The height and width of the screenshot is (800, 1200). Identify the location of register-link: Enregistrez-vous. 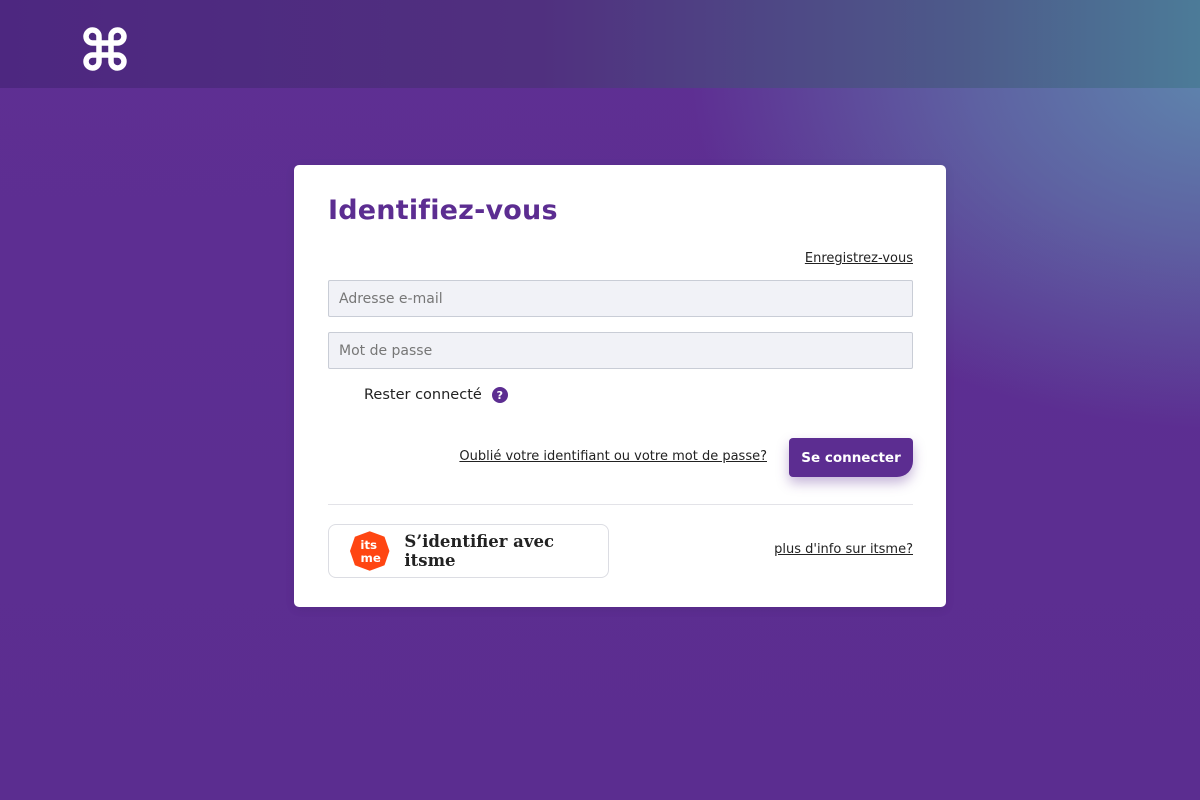
(859, 258).